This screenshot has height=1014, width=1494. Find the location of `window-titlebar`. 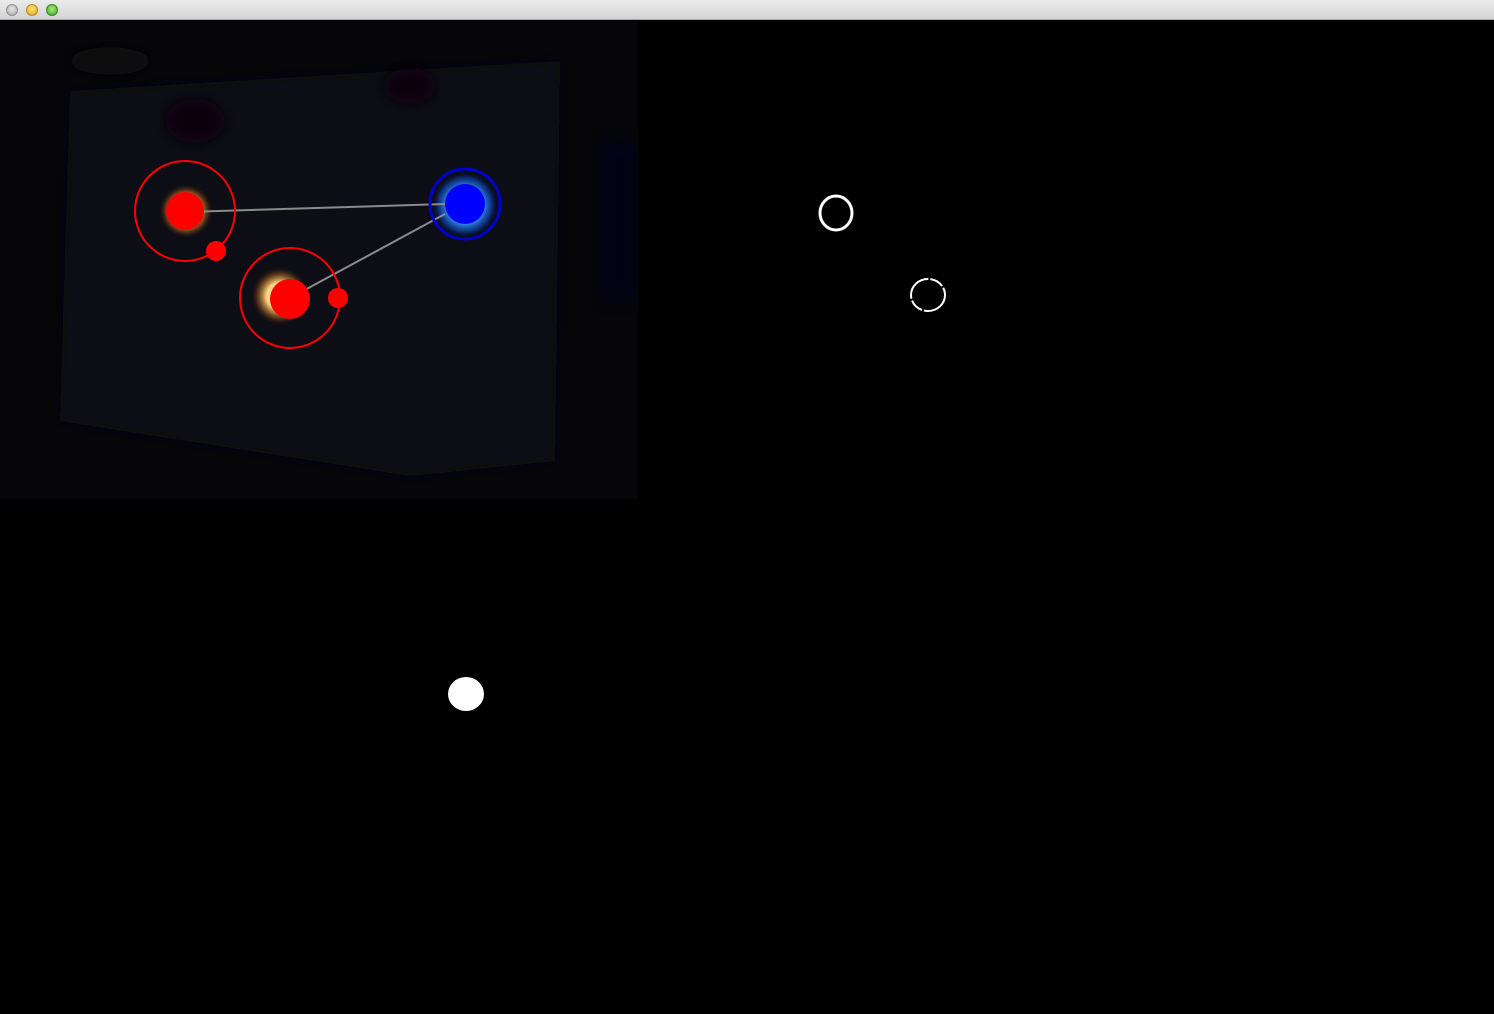

window-titlebar is located at coordinates (747, 10).